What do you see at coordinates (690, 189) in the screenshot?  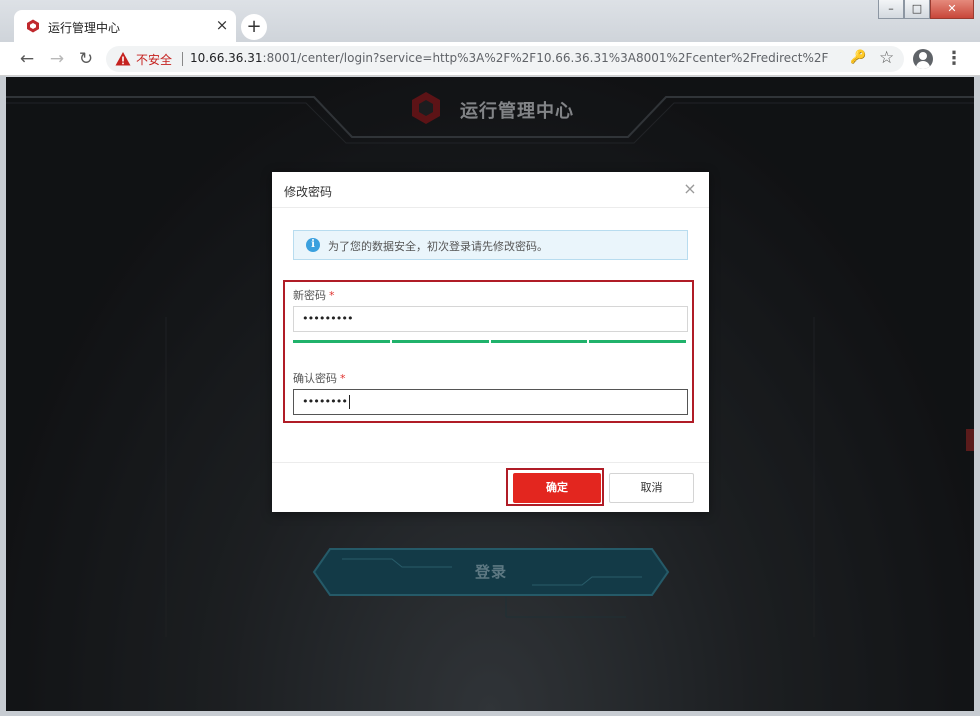 I see `close-icon: ×` at bounding box center [690, 189].